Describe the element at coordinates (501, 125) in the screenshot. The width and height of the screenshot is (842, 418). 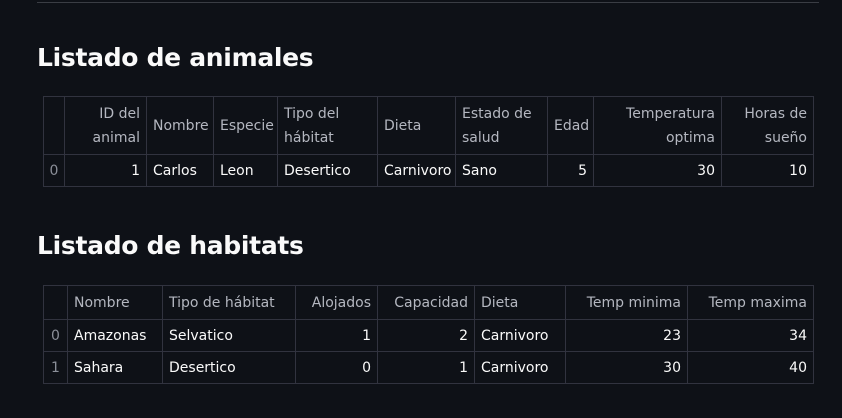
I see `column-header: Estado de salud` at that location.